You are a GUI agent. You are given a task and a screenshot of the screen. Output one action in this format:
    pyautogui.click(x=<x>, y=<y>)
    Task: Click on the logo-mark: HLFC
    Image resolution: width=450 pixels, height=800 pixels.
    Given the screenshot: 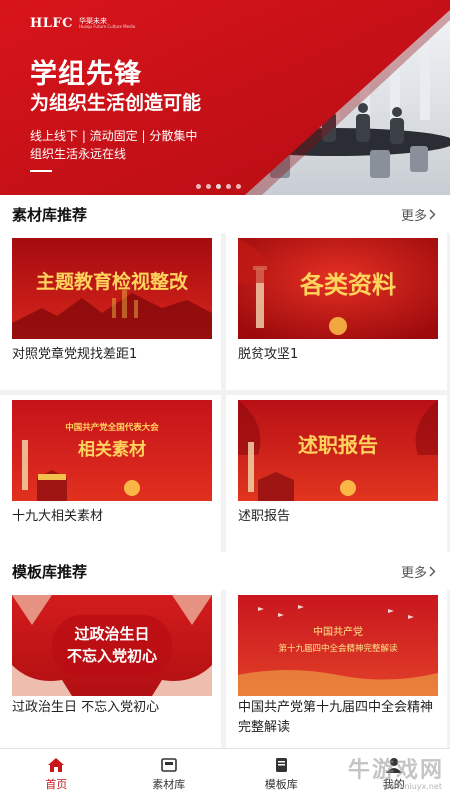 What is the action you would take?
    pyautogui.click(x=51, y=23)
    